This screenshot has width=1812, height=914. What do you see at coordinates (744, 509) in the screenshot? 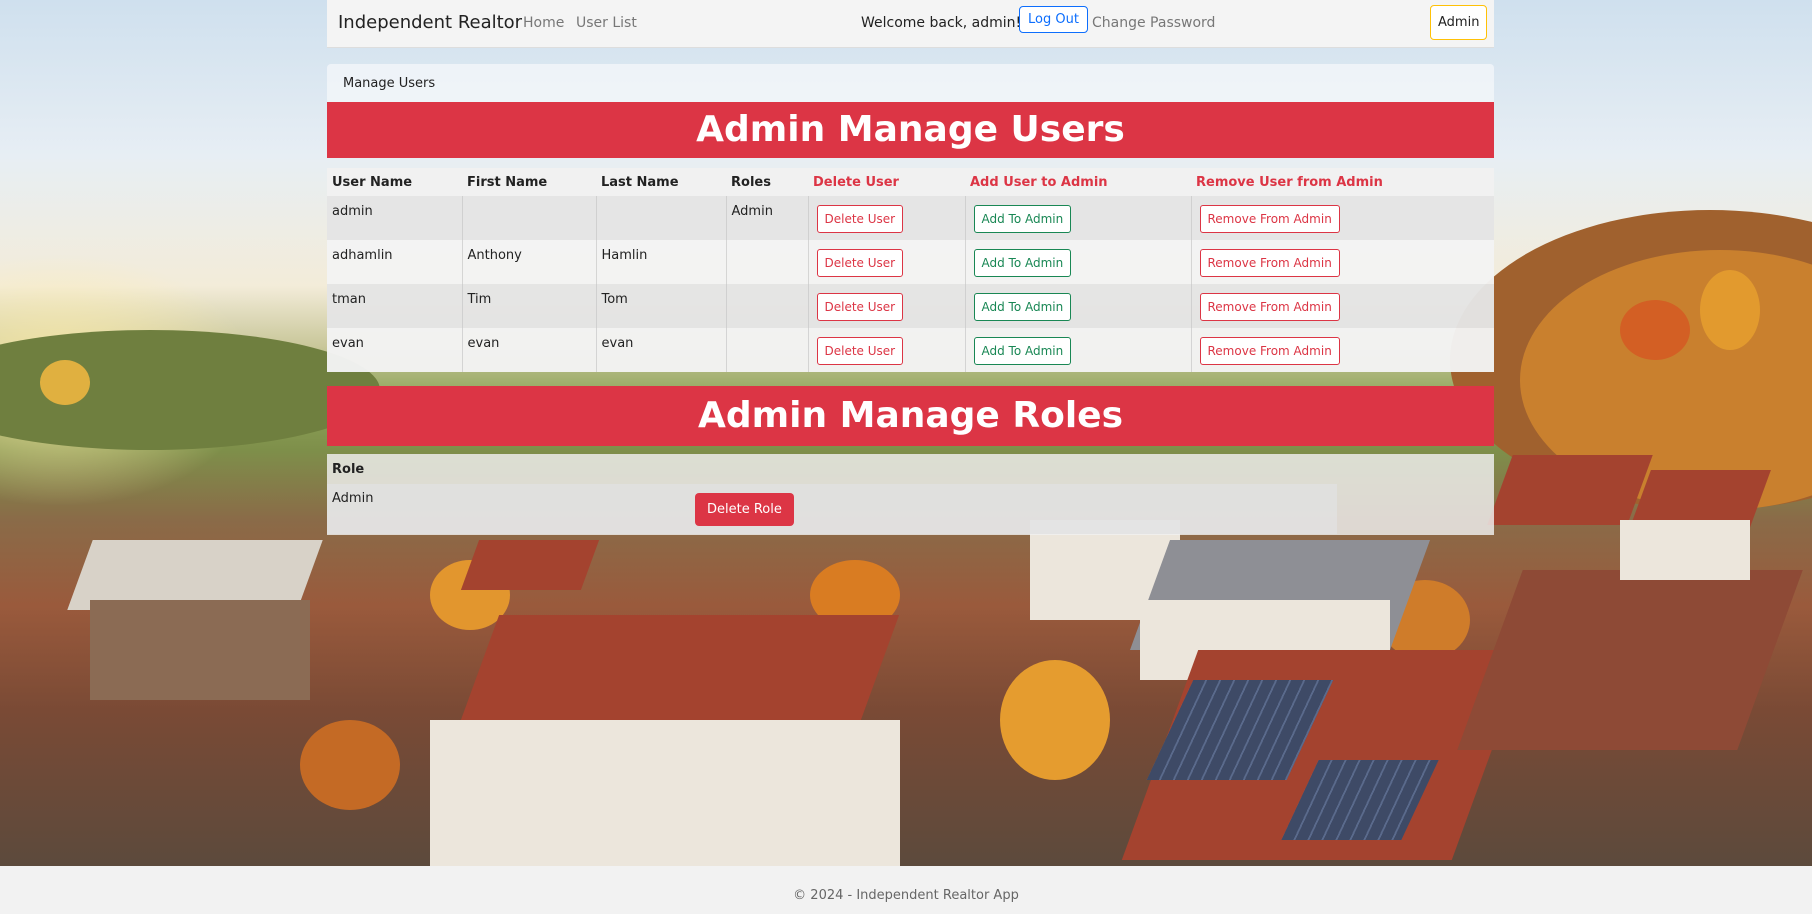
I see `delete-role-button: Delete Role` at bounding box center [744, 509].